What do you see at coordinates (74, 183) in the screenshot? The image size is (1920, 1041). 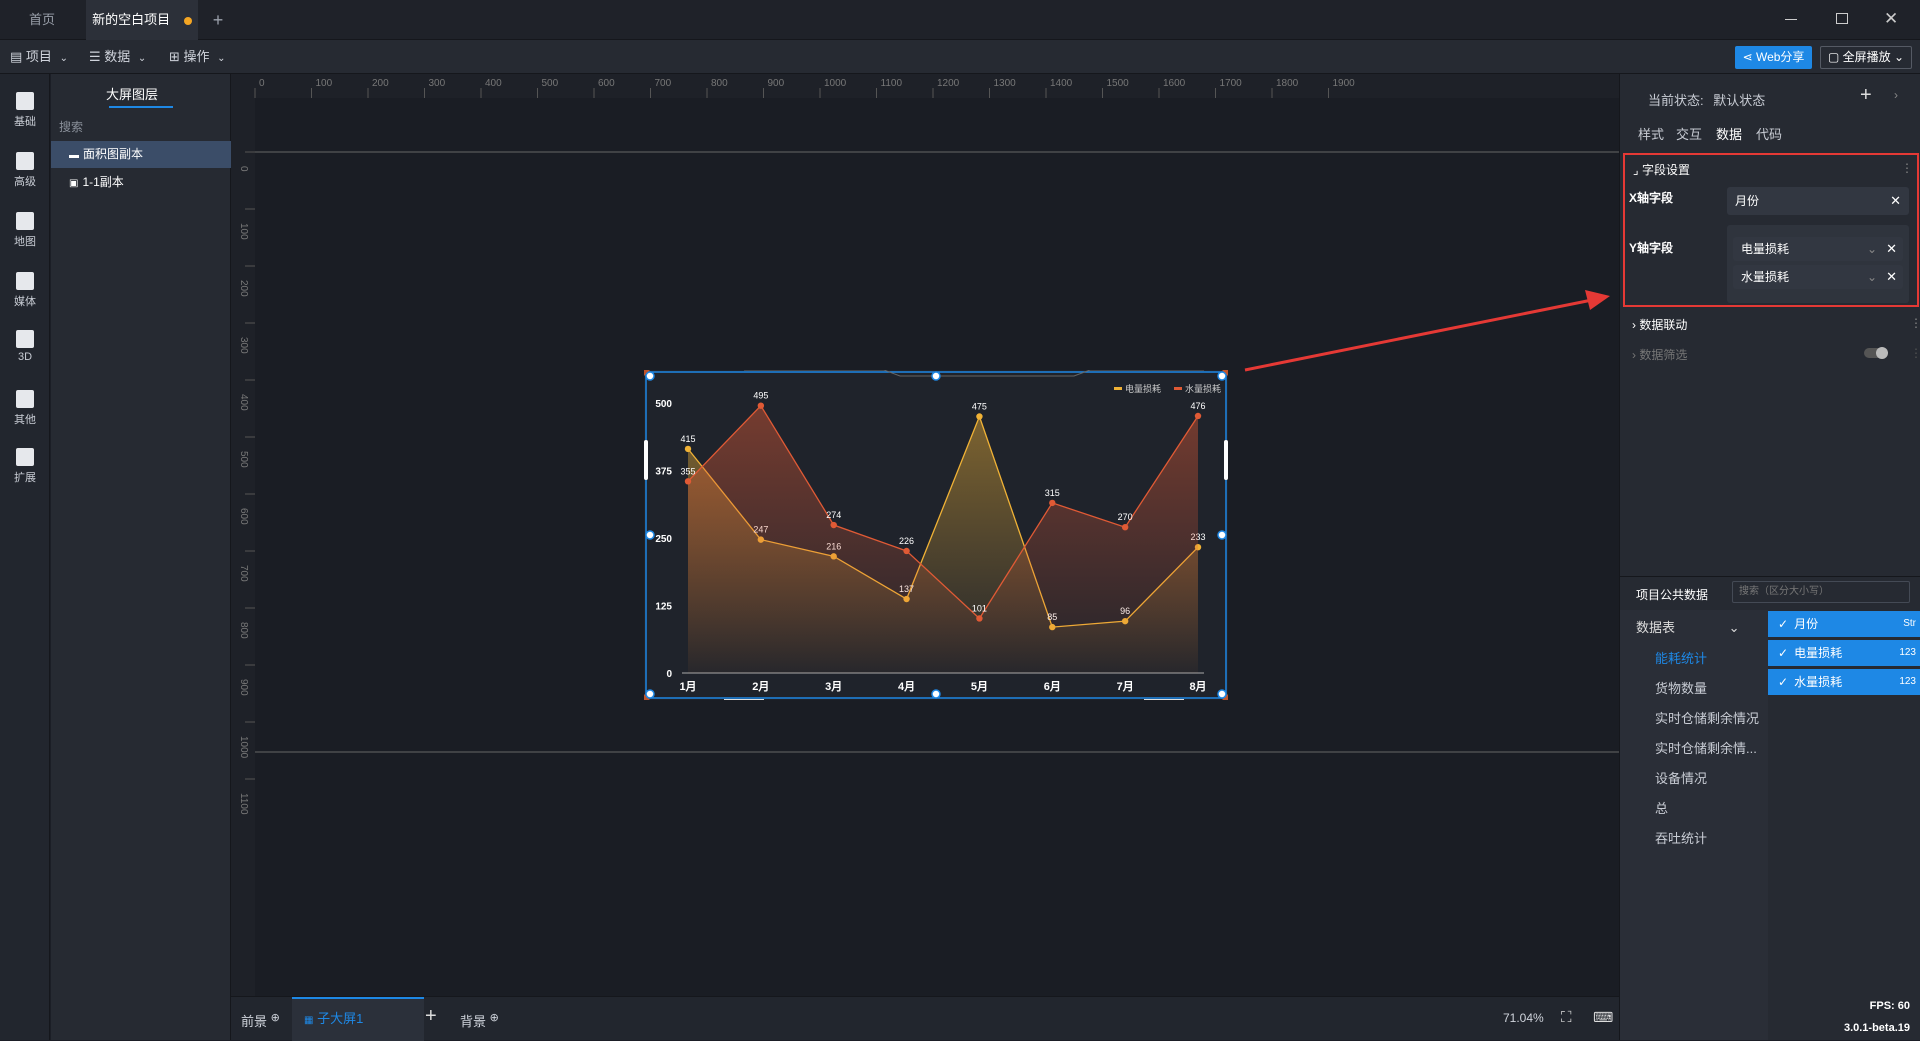 I see `image-icon: ▣` at bounding box center [74, 183].